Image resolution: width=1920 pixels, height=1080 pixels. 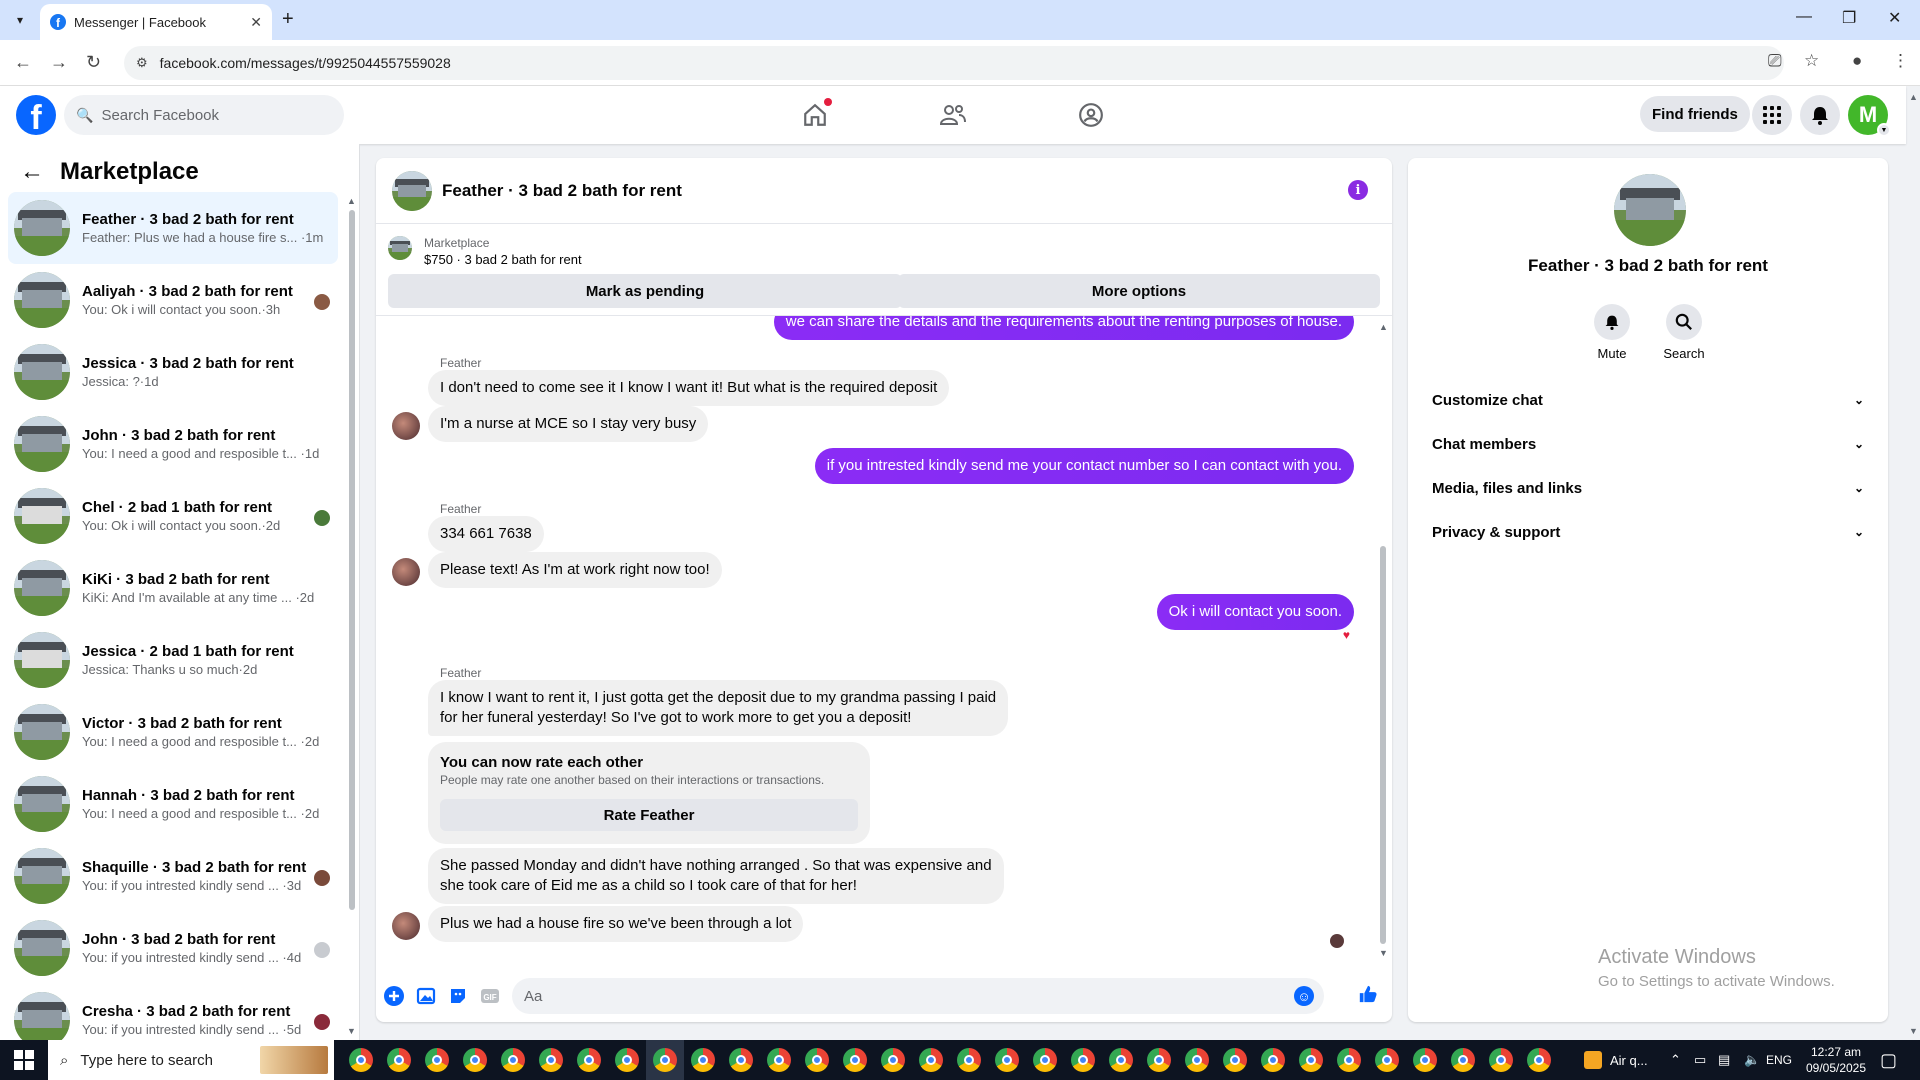 I want to click on sidebar-scroll-down-icon: ▼, so click(x=351, y=1031).